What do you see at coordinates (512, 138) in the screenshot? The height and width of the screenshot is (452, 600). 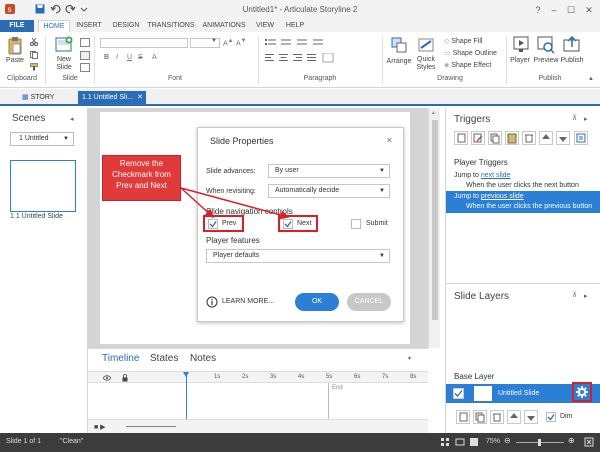 I see `paste-trigger-icon` at bounding box center [512, 138].